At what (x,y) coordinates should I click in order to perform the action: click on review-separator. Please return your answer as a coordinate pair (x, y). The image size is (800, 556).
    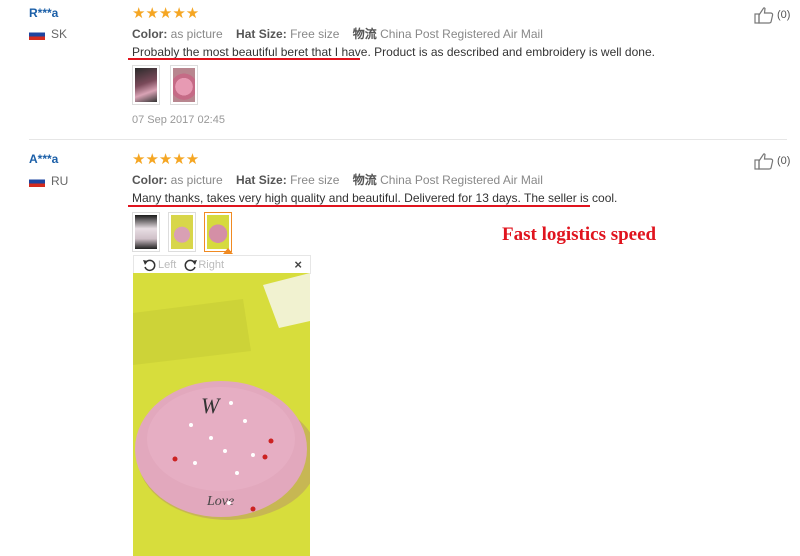
    Looking at the image, I should click on (408, 139).